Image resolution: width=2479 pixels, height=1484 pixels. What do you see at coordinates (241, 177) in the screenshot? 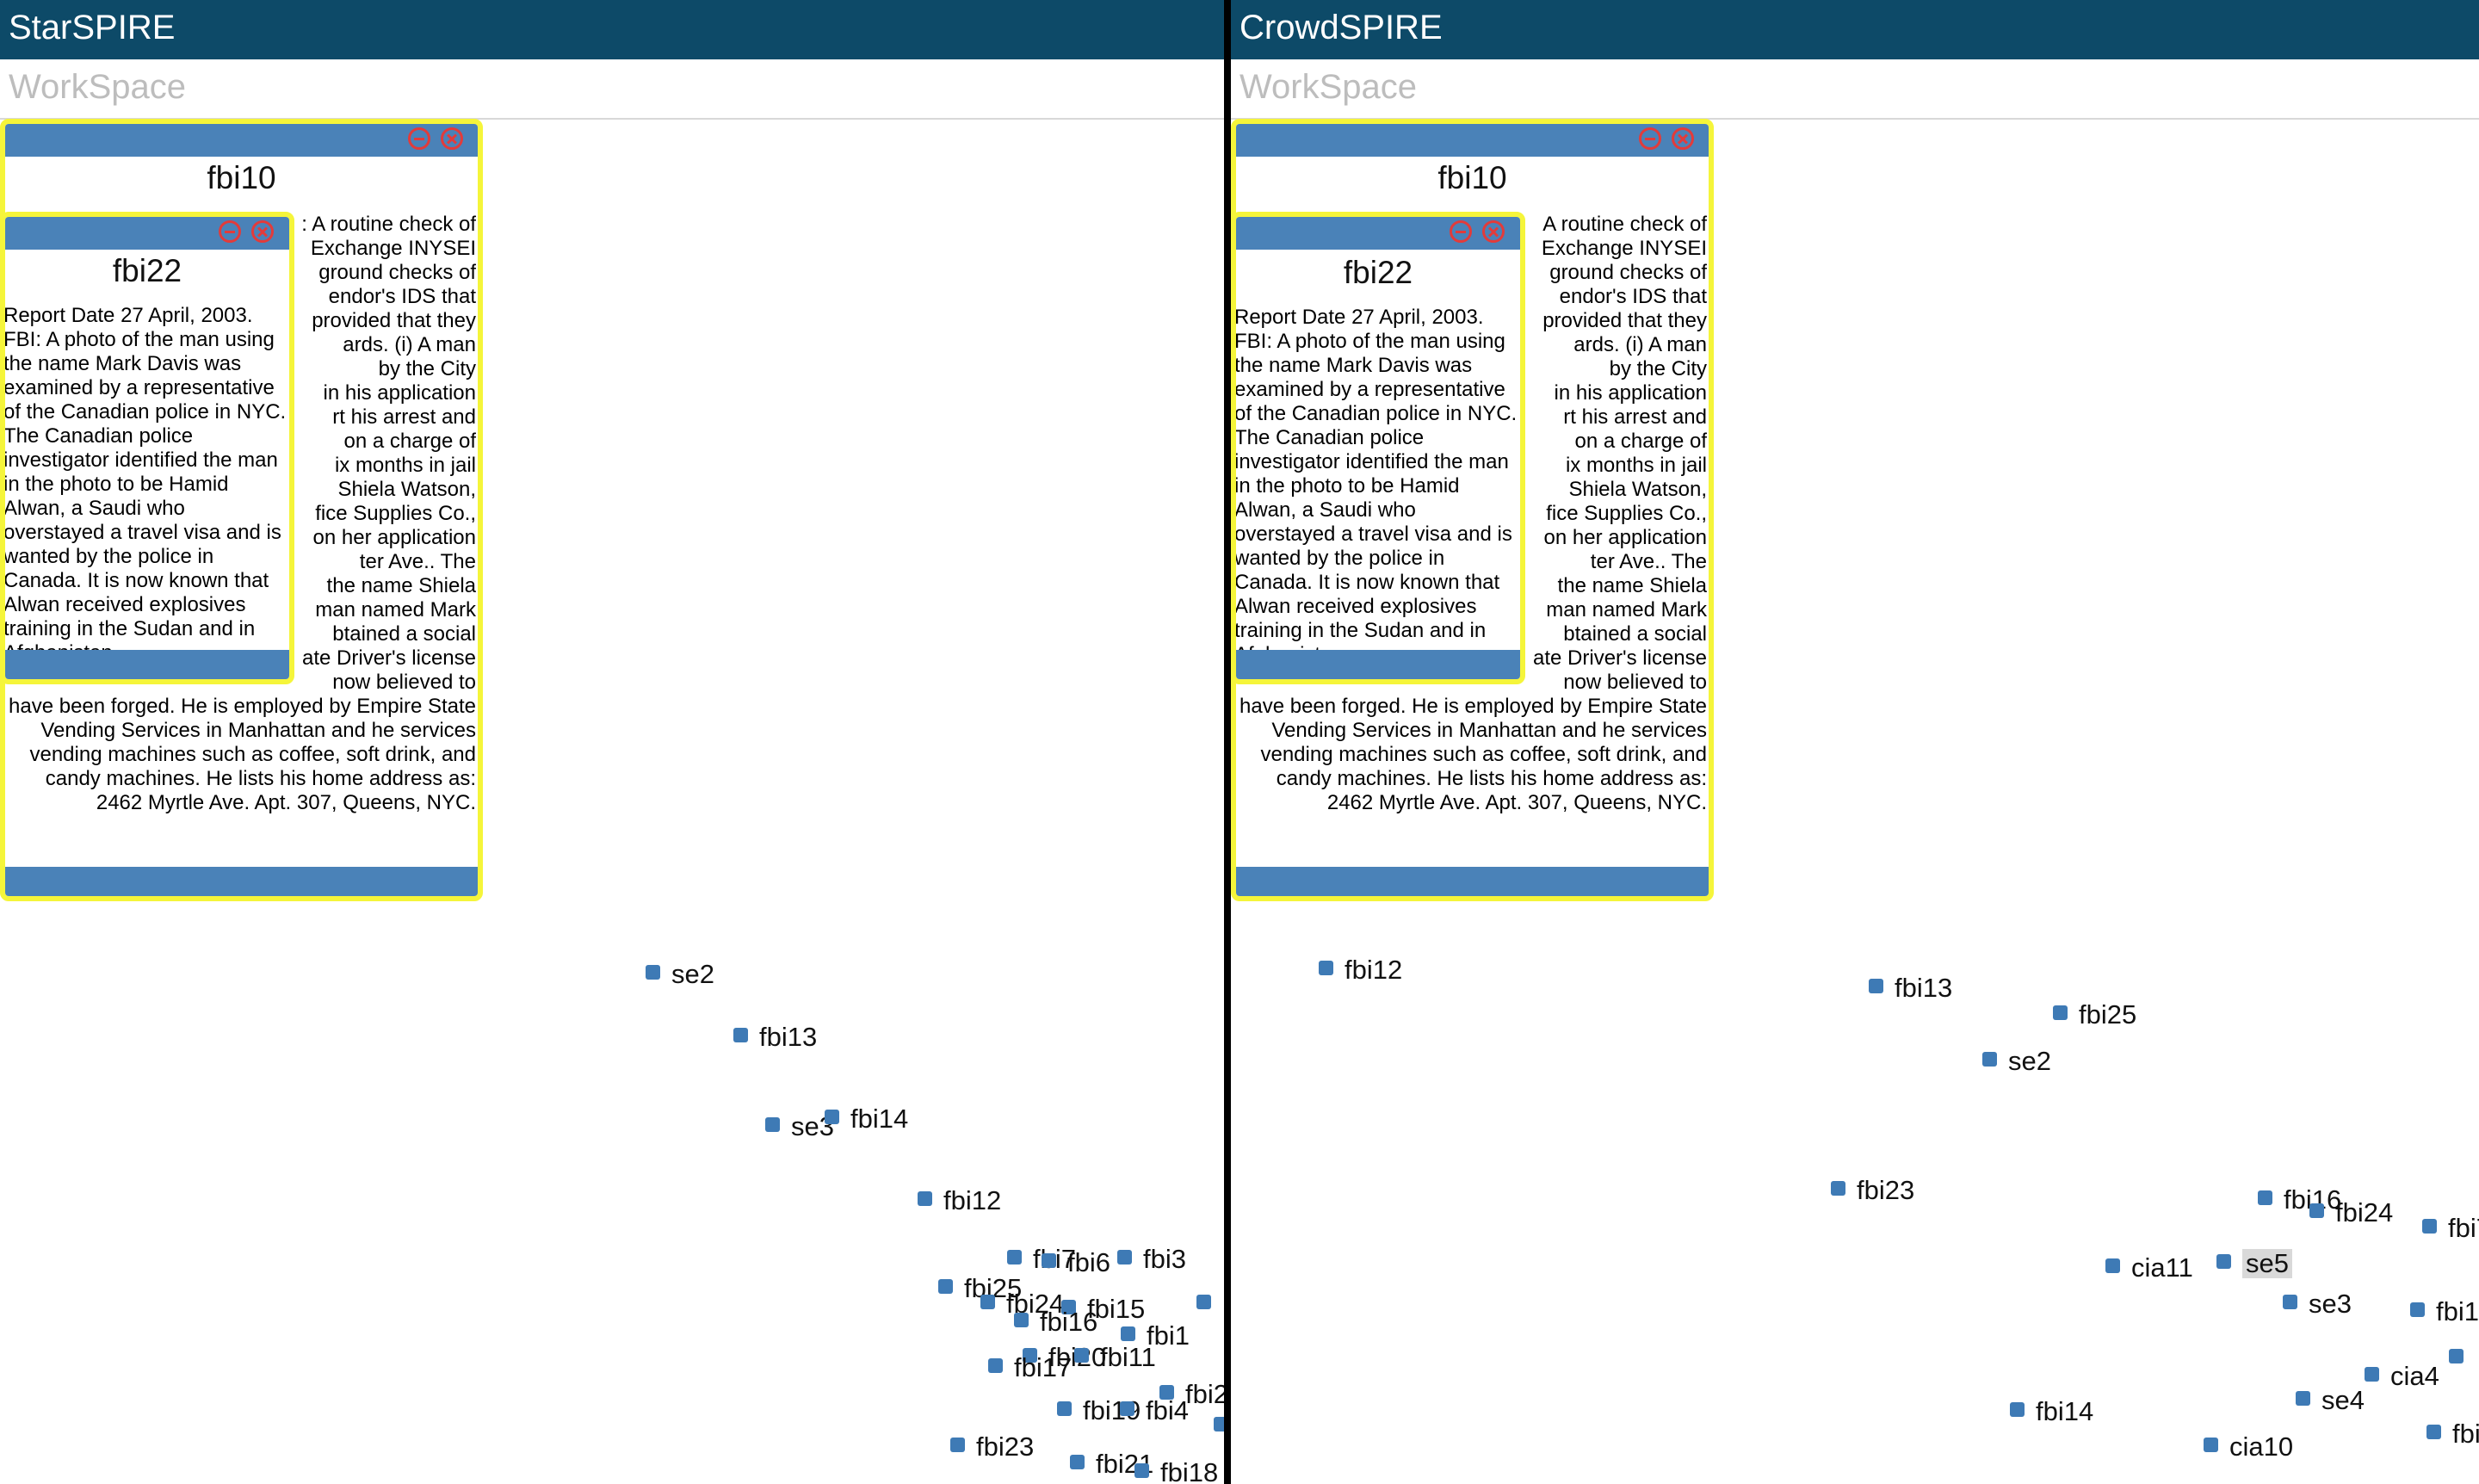
I see `document-title: fbi10` at bounding box center [241, 177].